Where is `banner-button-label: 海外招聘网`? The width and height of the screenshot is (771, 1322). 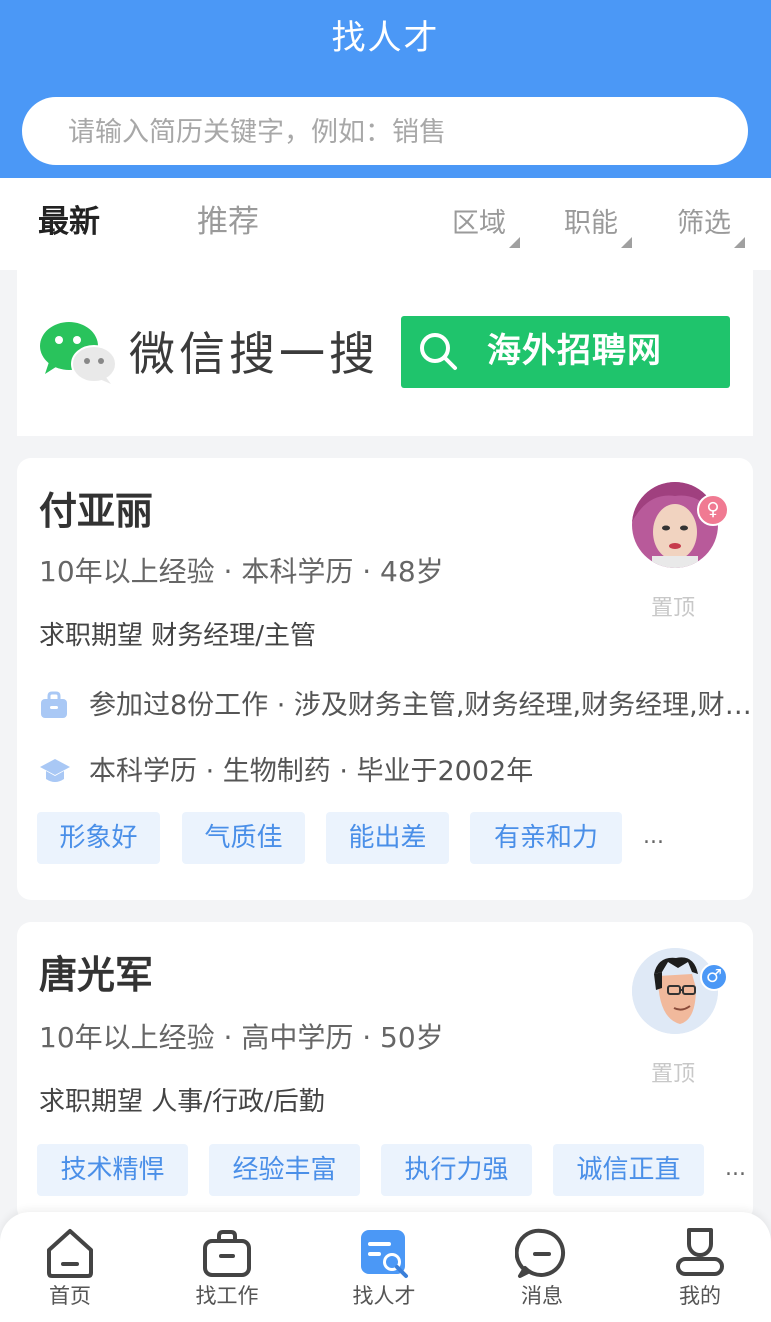
banner-button-label: 海外招聘网 is located at coordinates (574, 351).